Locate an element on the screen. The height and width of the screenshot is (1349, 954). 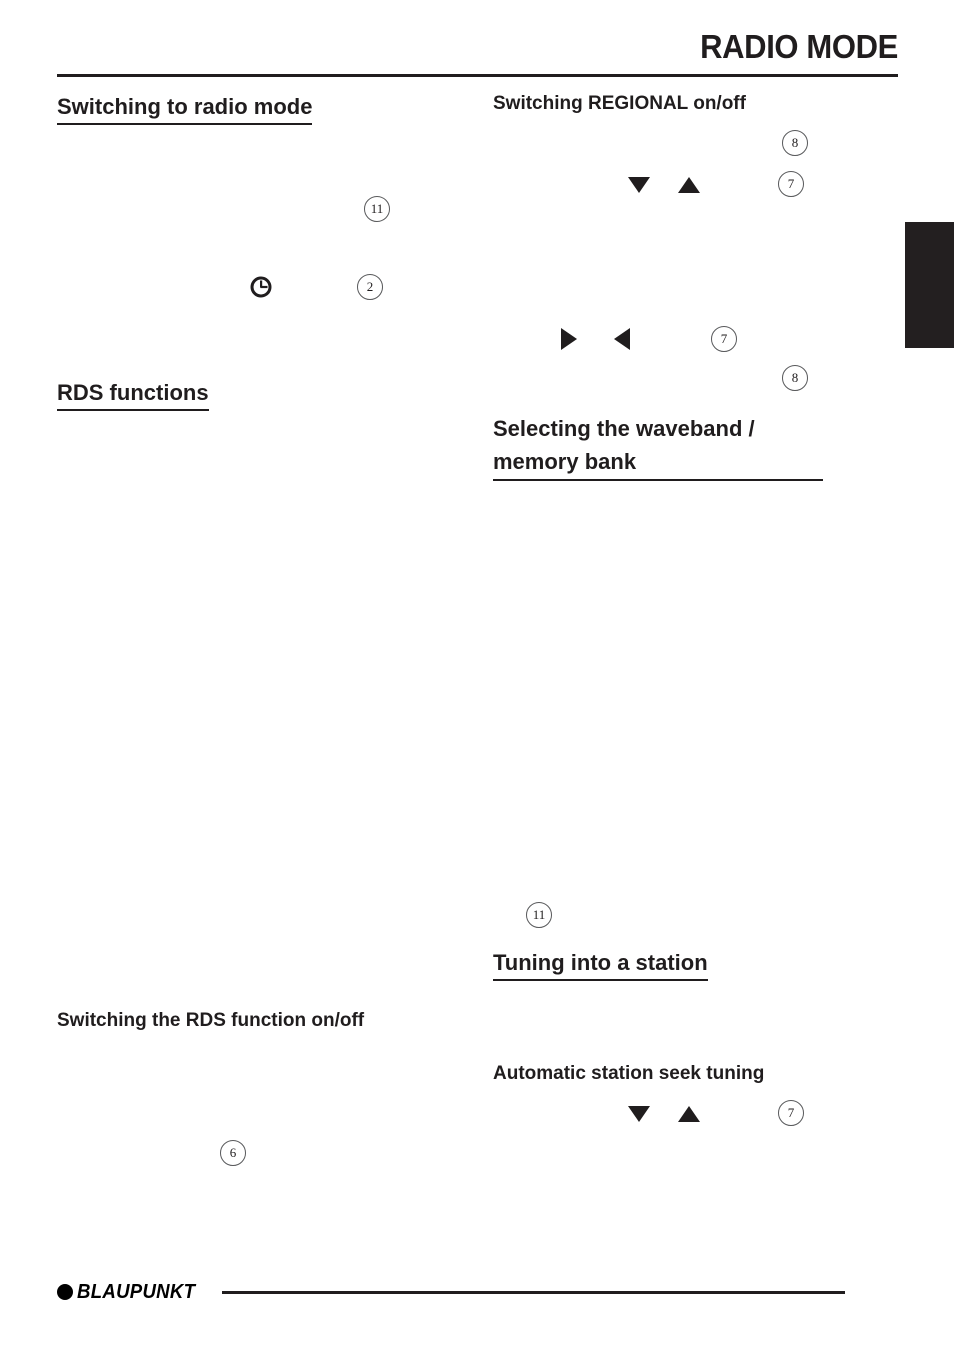
brand-logo: BLAUPUNKT is located at coordinates (130, 1292).